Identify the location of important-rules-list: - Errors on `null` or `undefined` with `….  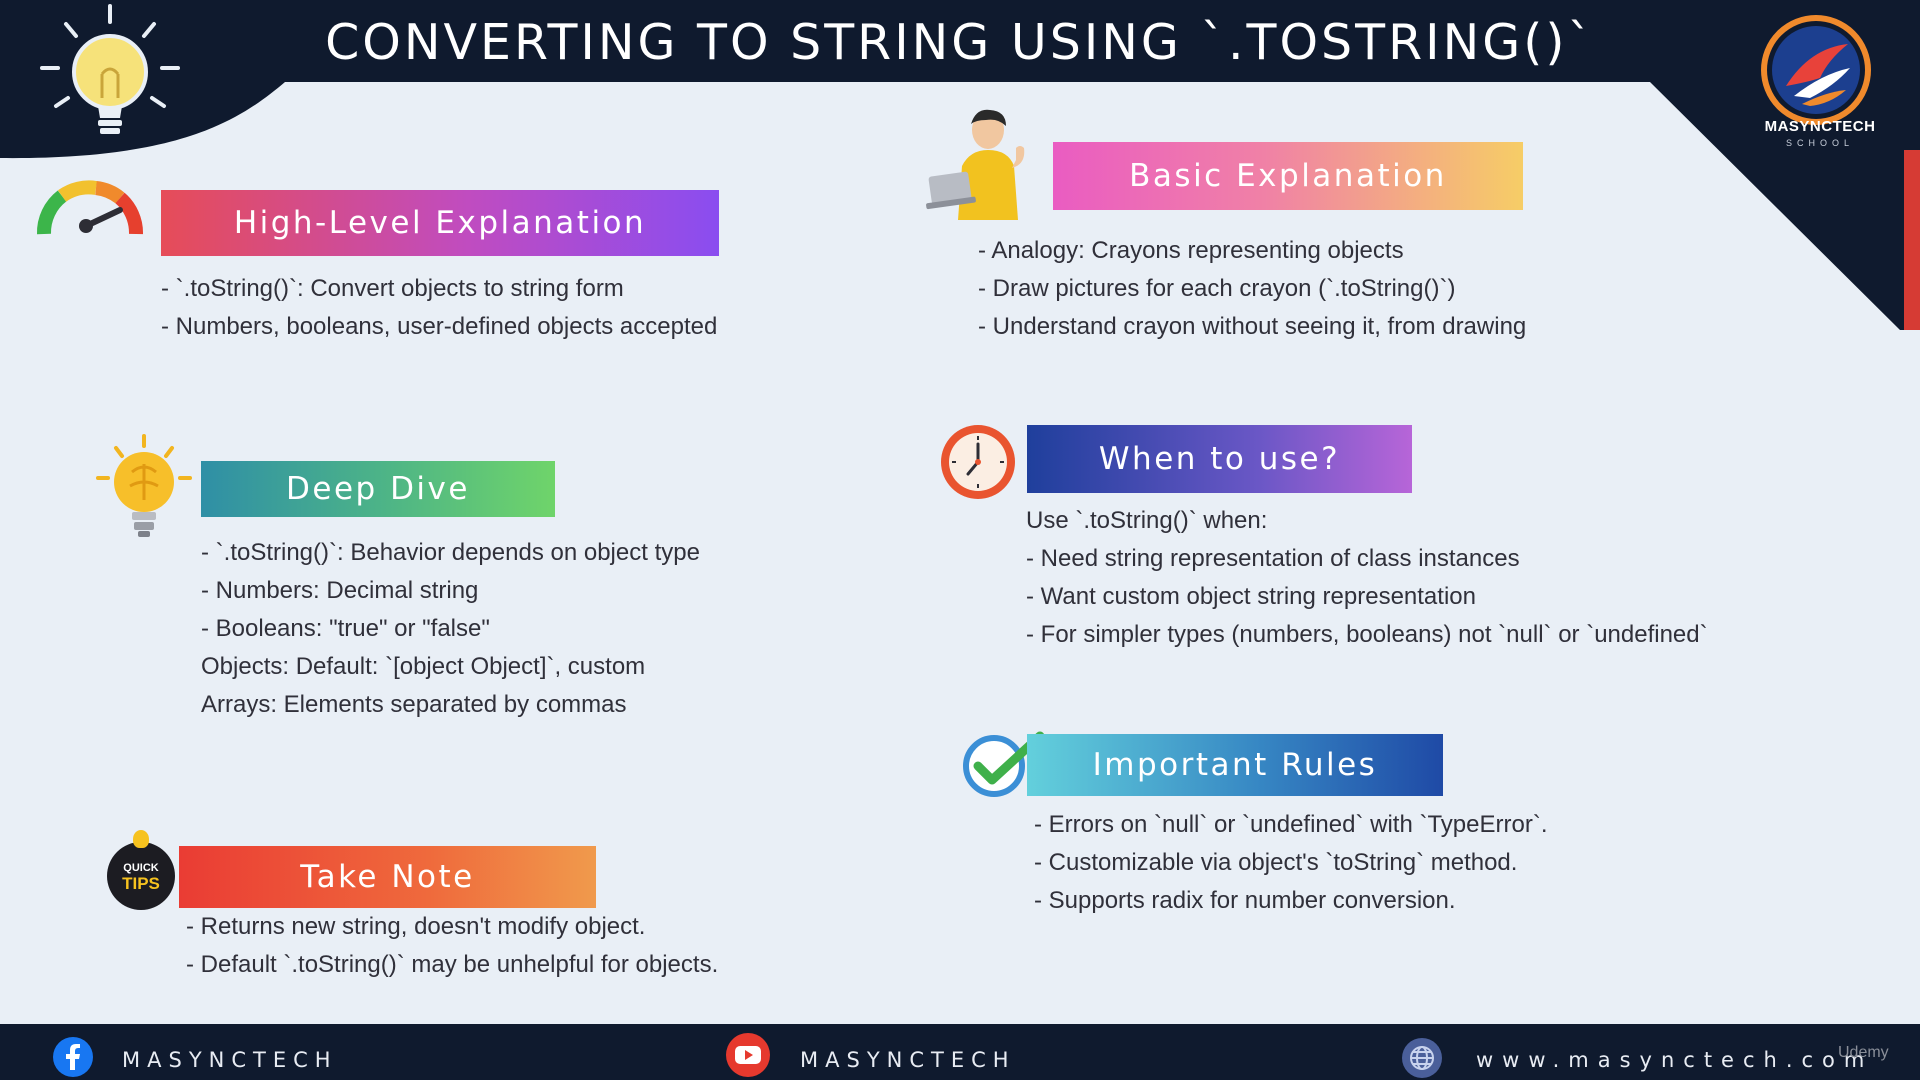
(1291, 863).